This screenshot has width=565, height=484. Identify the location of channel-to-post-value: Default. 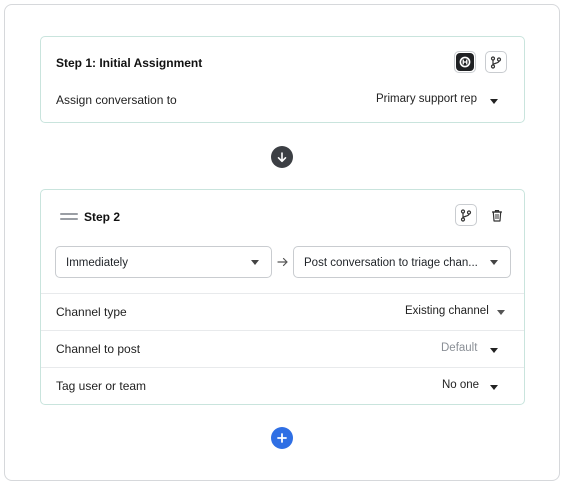
(459, 348).